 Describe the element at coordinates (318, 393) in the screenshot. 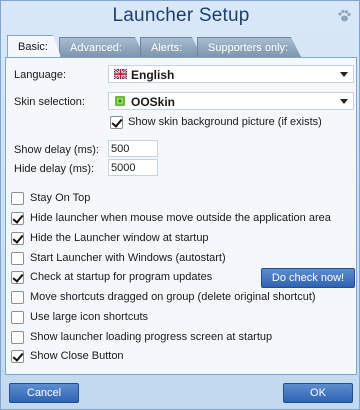

I see `ok-button: OK` at that location.